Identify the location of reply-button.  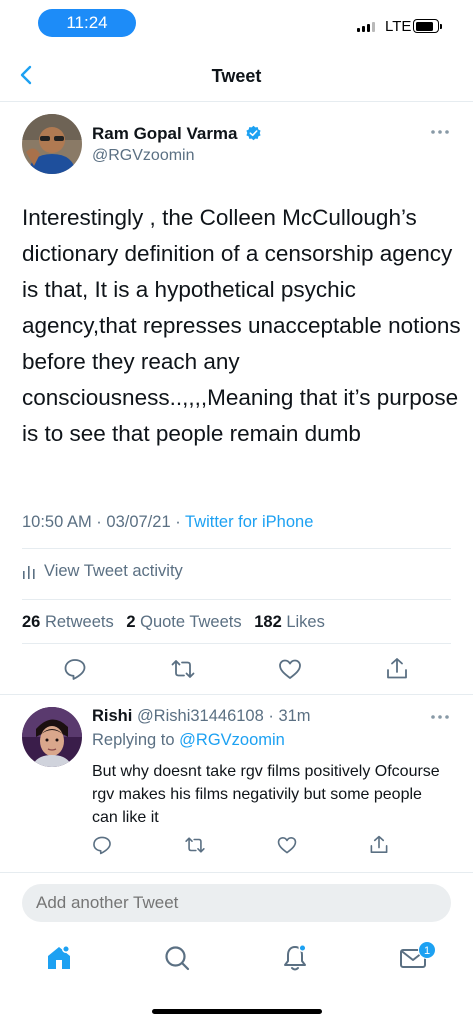
(75, 669).